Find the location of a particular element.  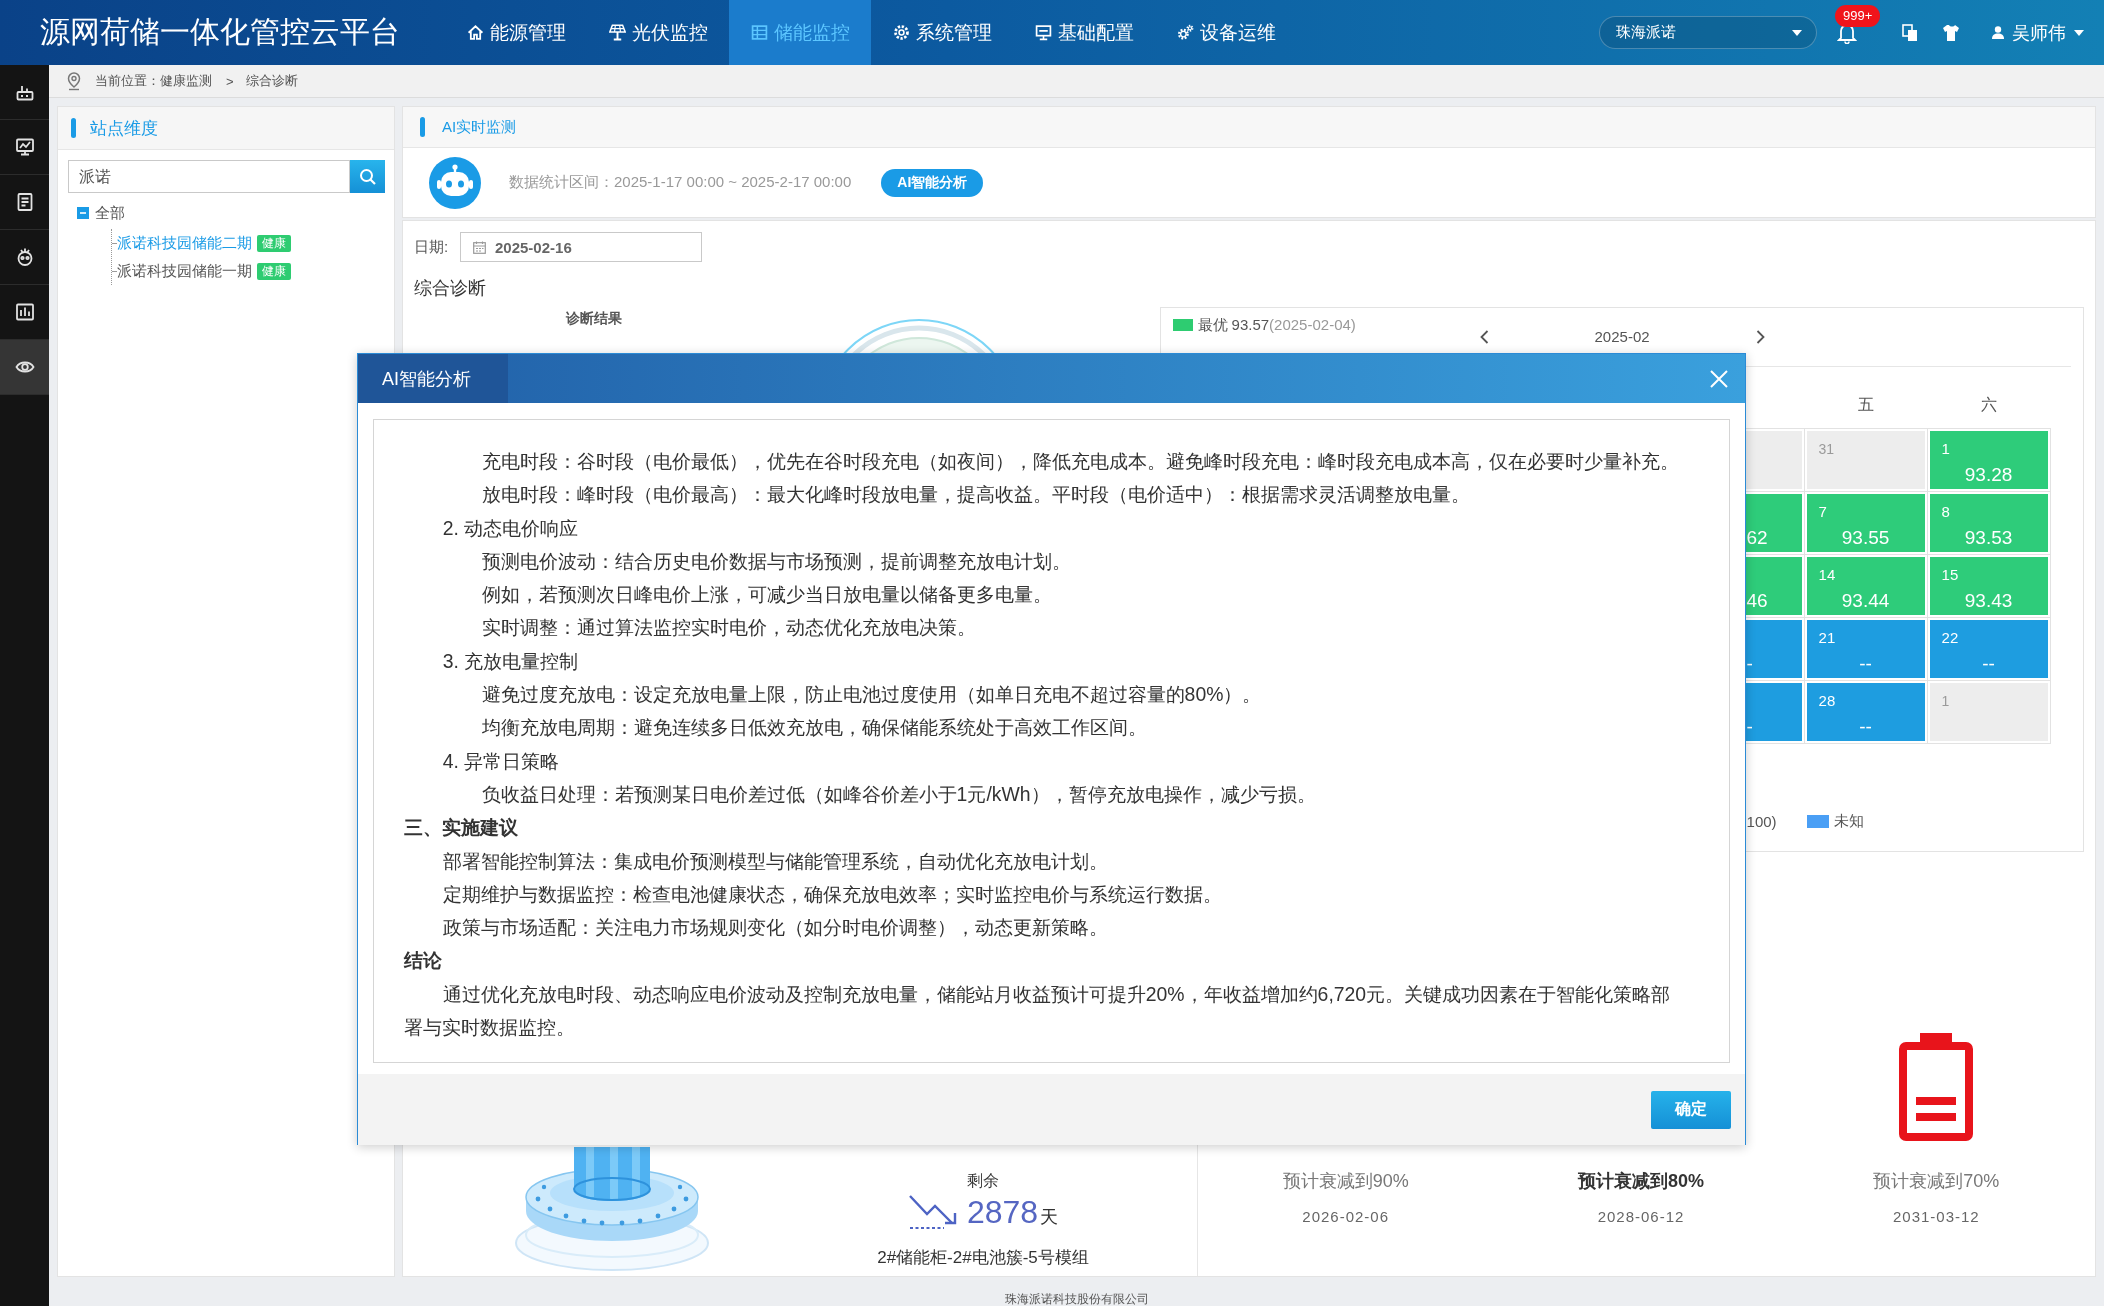

caret-icon is located at coordinates (2079, 32).